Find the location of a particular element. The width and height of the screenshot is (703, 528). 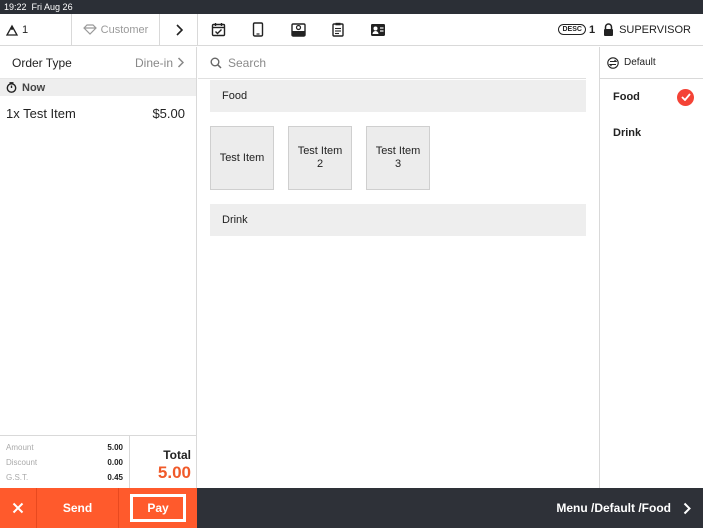

status-time-date: 19:22 Fri Aug 26 is located at coordinates (38, 7).